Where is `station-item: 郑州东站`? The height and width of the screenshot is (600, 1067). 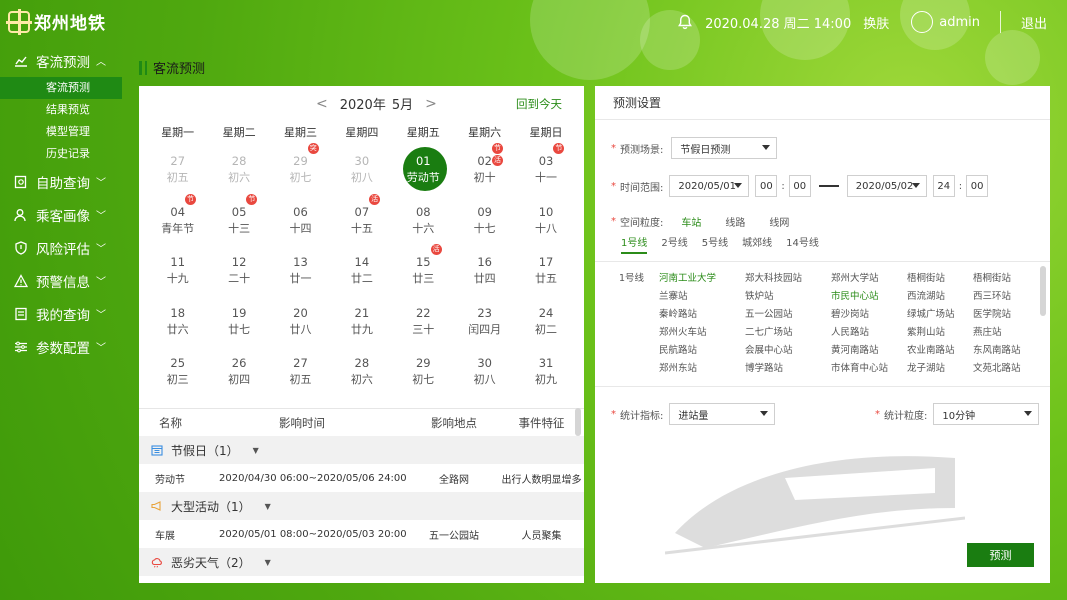
station-item: 郑州东站 is located at coordinates (702, 367).